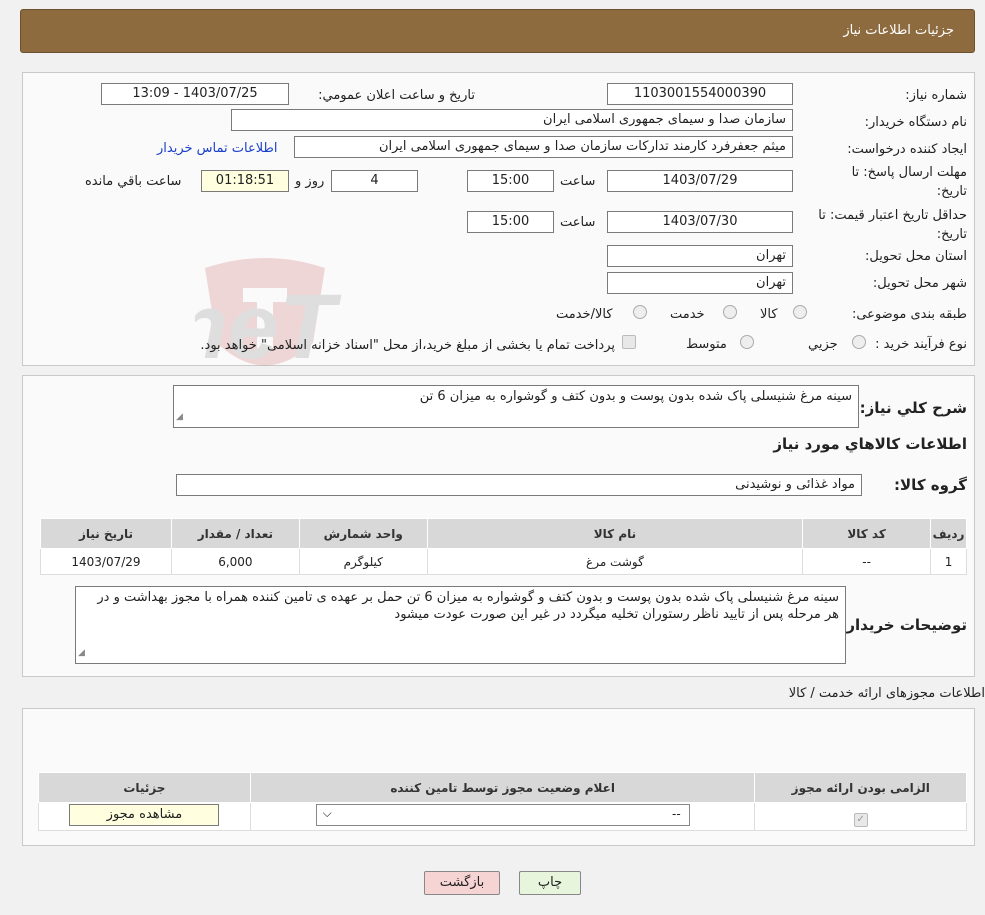 The image size is (985, 915). Describe the element at coordinates (860, 787) in the screenshot. I see `col-permit-required: الزامی بودن ارائه مجوز` at that location.